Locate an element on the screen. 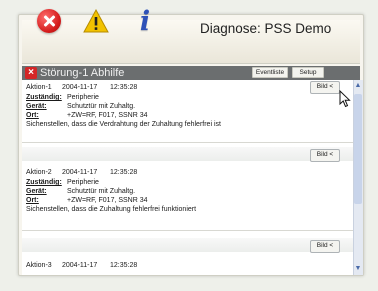  window-title: Diagnose: PSS Demo is located at coordinates (266, 28).